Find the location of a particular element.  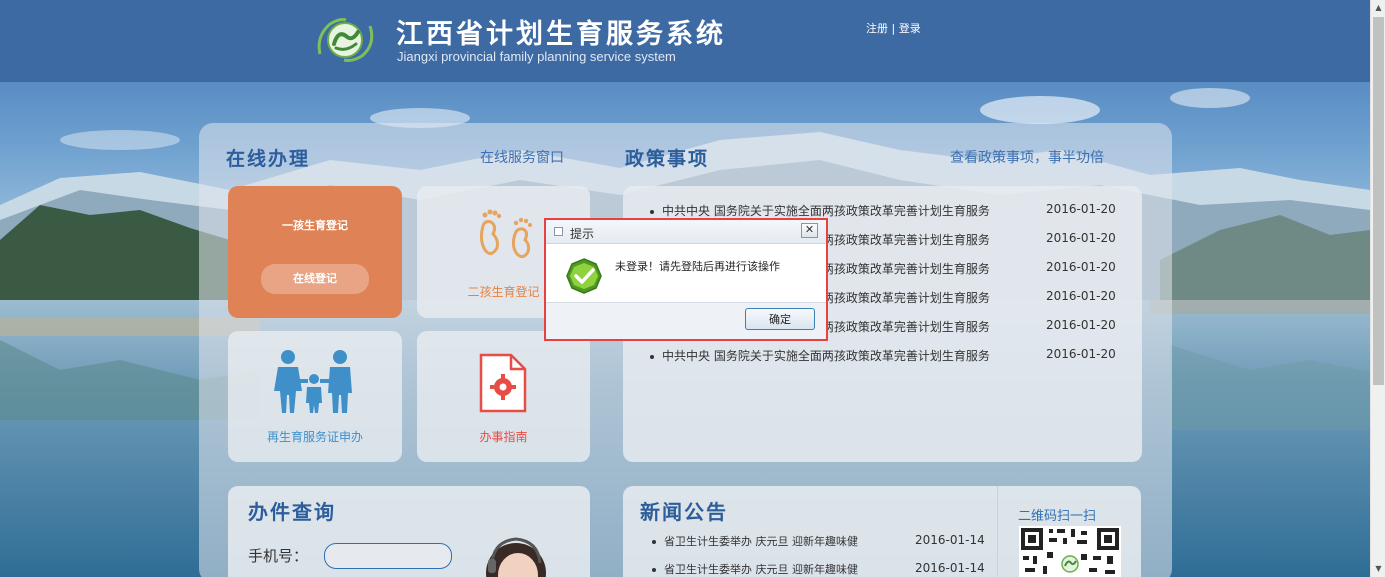

online-service-link: 在线服务窗口 is located at coordinates (522, 157).